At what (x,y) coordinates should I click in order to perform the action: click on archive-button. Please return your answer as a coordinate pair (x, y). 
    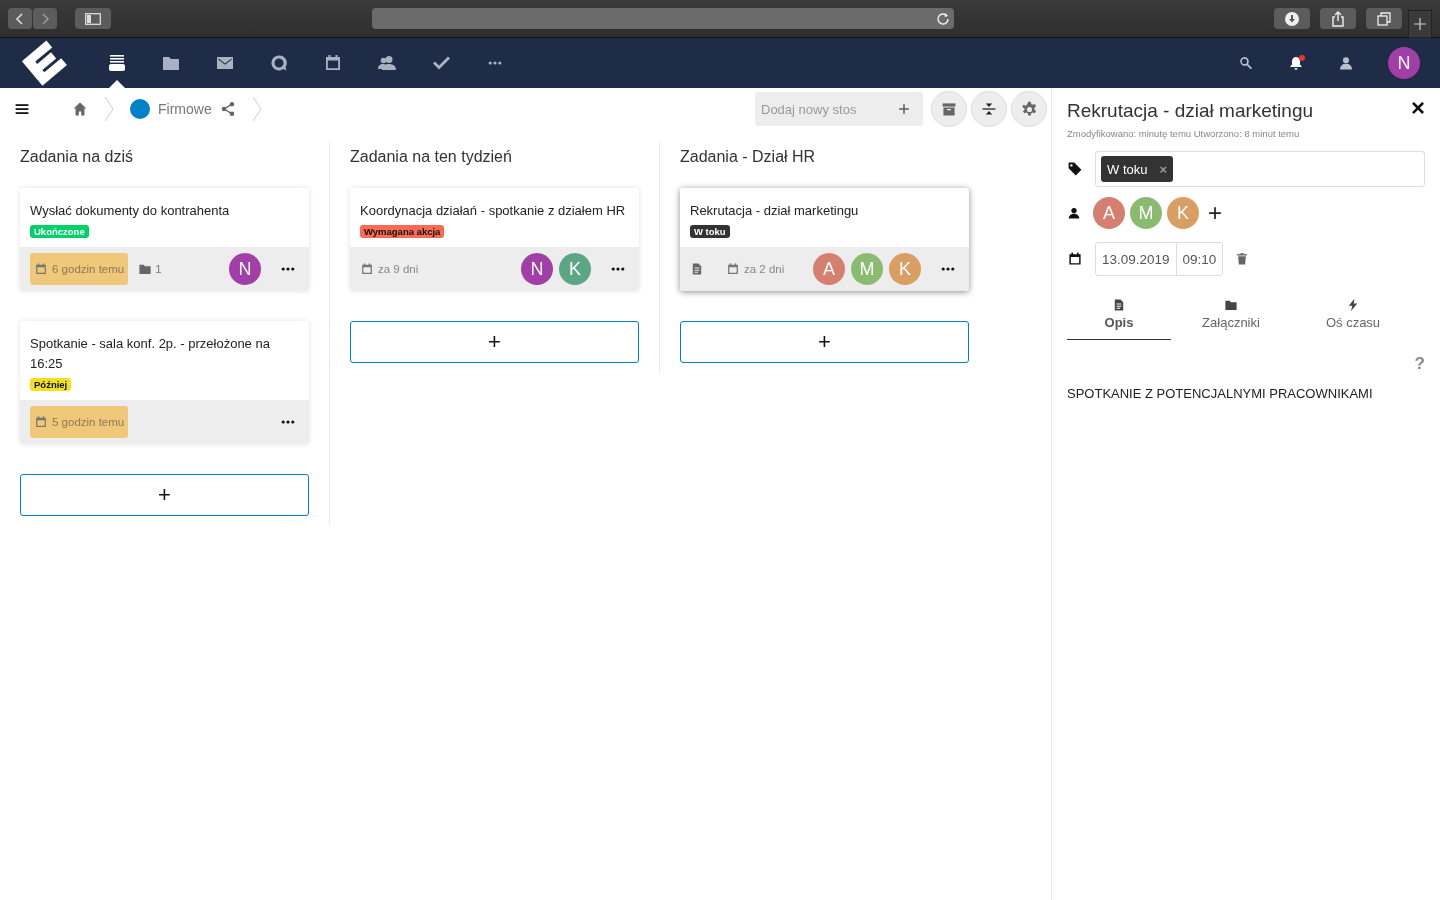
    Looking at the image, I should click on (949, 109).